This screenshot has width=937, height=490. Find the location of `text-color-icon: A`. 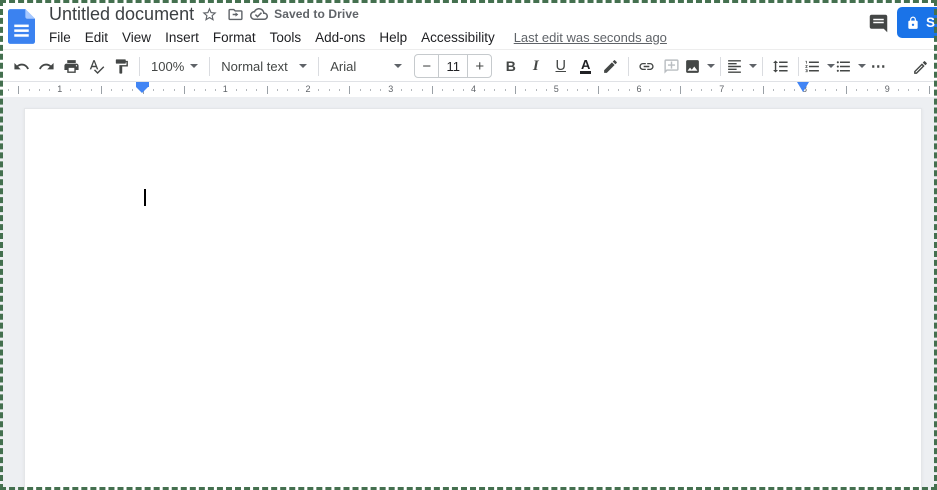

text-color-icon: A is located at coordinates (586, 65).